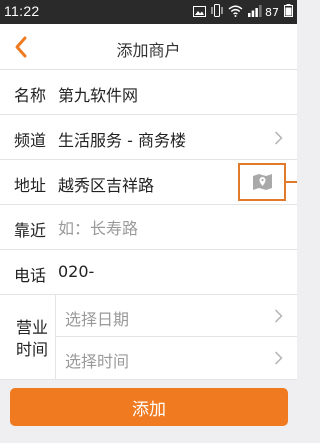 The image size is (320, 443). I want to click on name-label: 名称, so click(30, 95).